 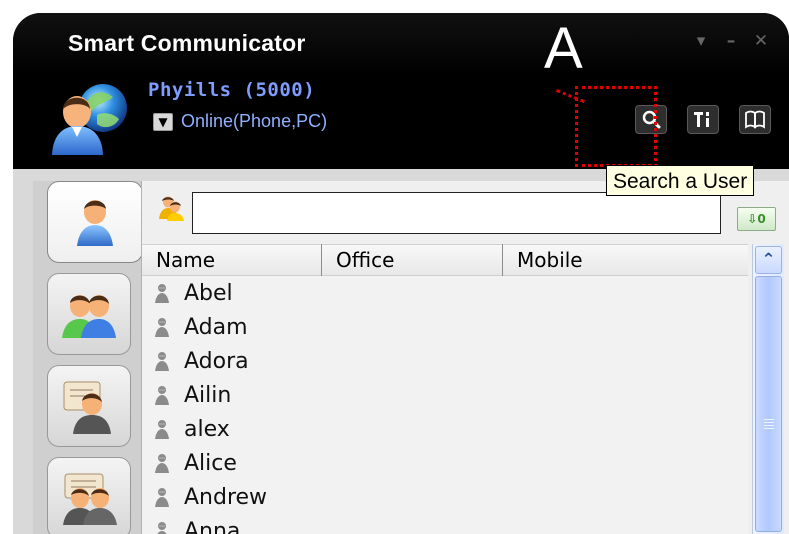 I want to click on dash-icon: –, so click(x=731, y=41).